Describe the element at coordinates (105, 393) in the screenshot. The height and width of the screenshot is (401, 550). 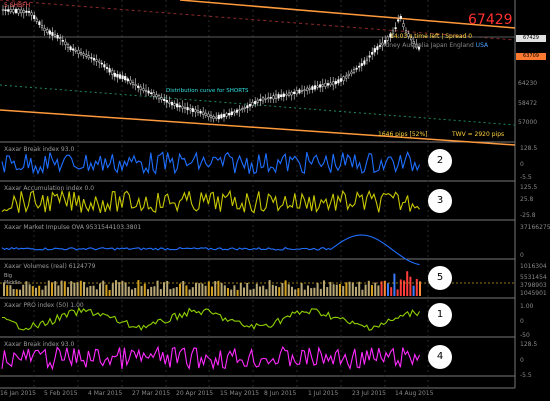
I see `date-label: 4 Mar 2015` at that location.